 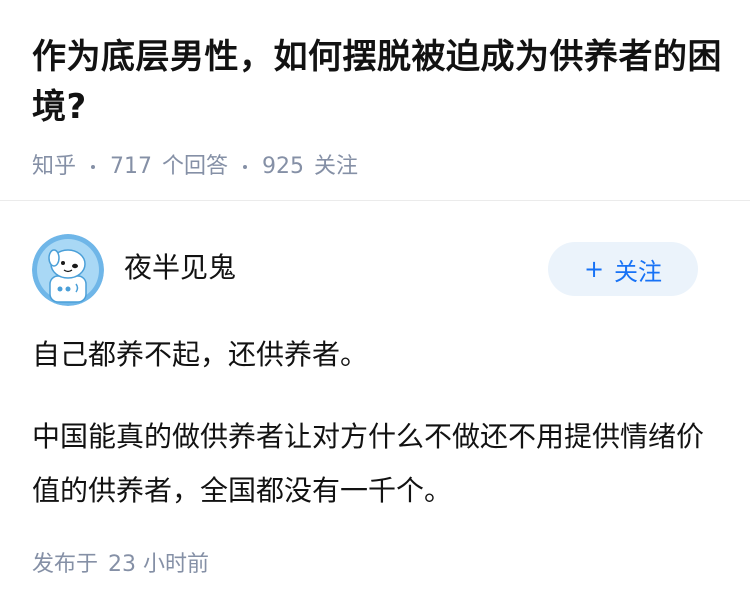 I want to click on source-label: 知乎, so click(x=54, y=167).